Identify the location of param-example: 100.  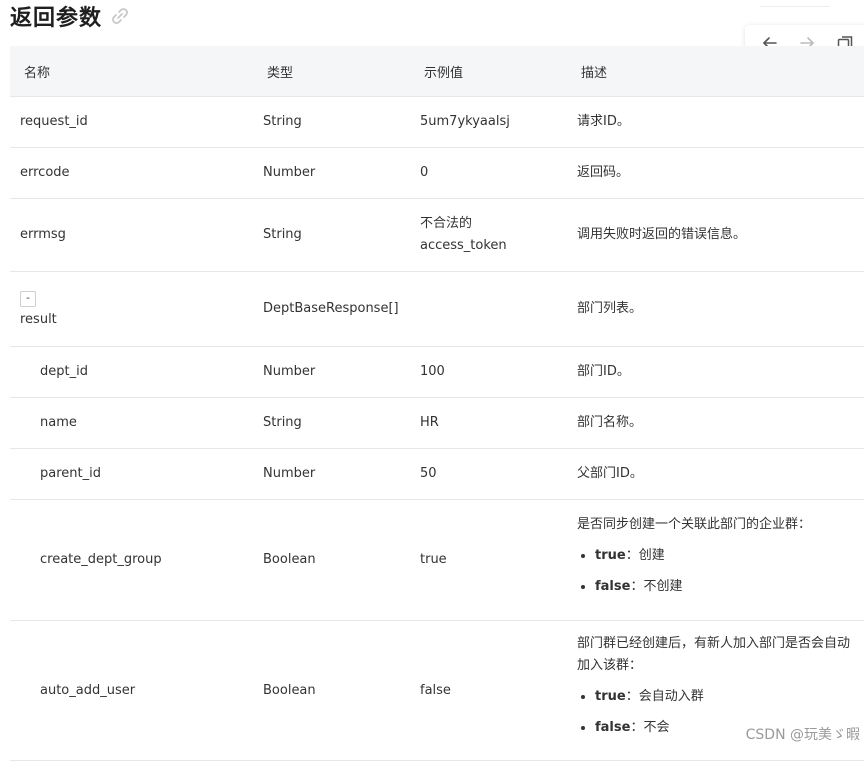
(488, 372).